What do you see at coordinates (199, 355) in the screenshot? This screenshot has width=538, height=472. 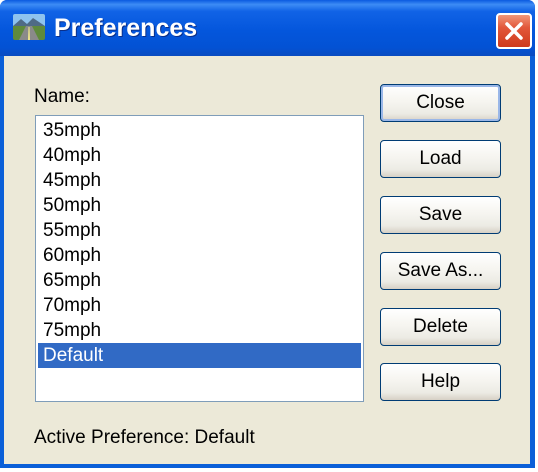 I see `list-item-selected: Default` at bounding box center [199, 355].